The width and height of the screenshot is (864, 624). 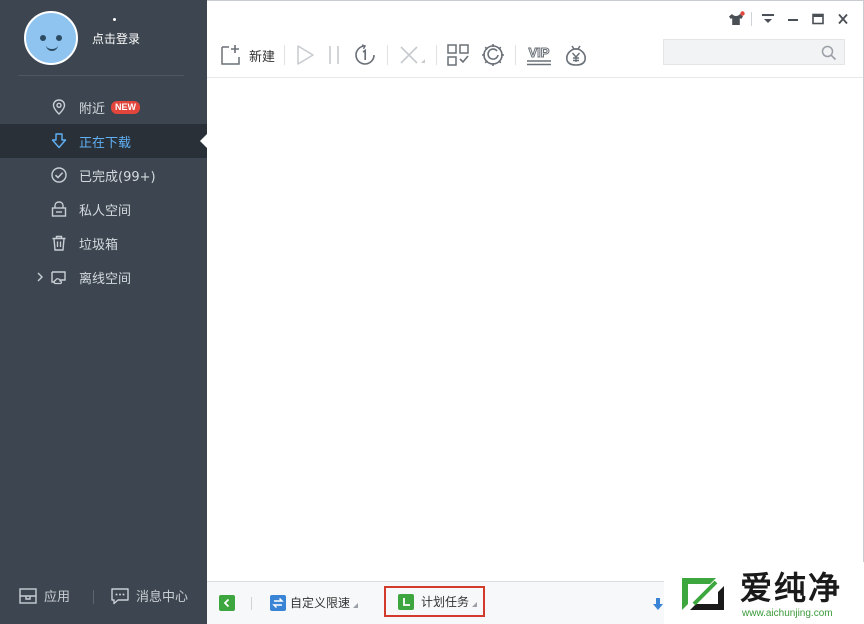 I want to click on speed-boost-button, so click(x=493, y=55).